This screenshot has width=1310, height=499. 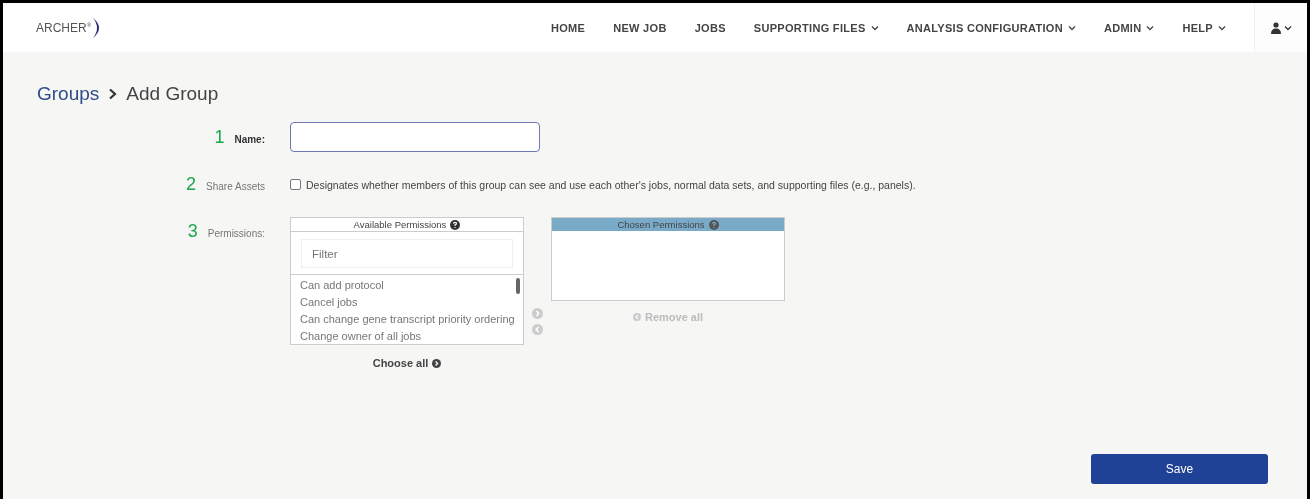 What do you see at coordinates (235, 186) in the screenshot?
I see `field-label: Share Assets` at bounding box center [235, 186].